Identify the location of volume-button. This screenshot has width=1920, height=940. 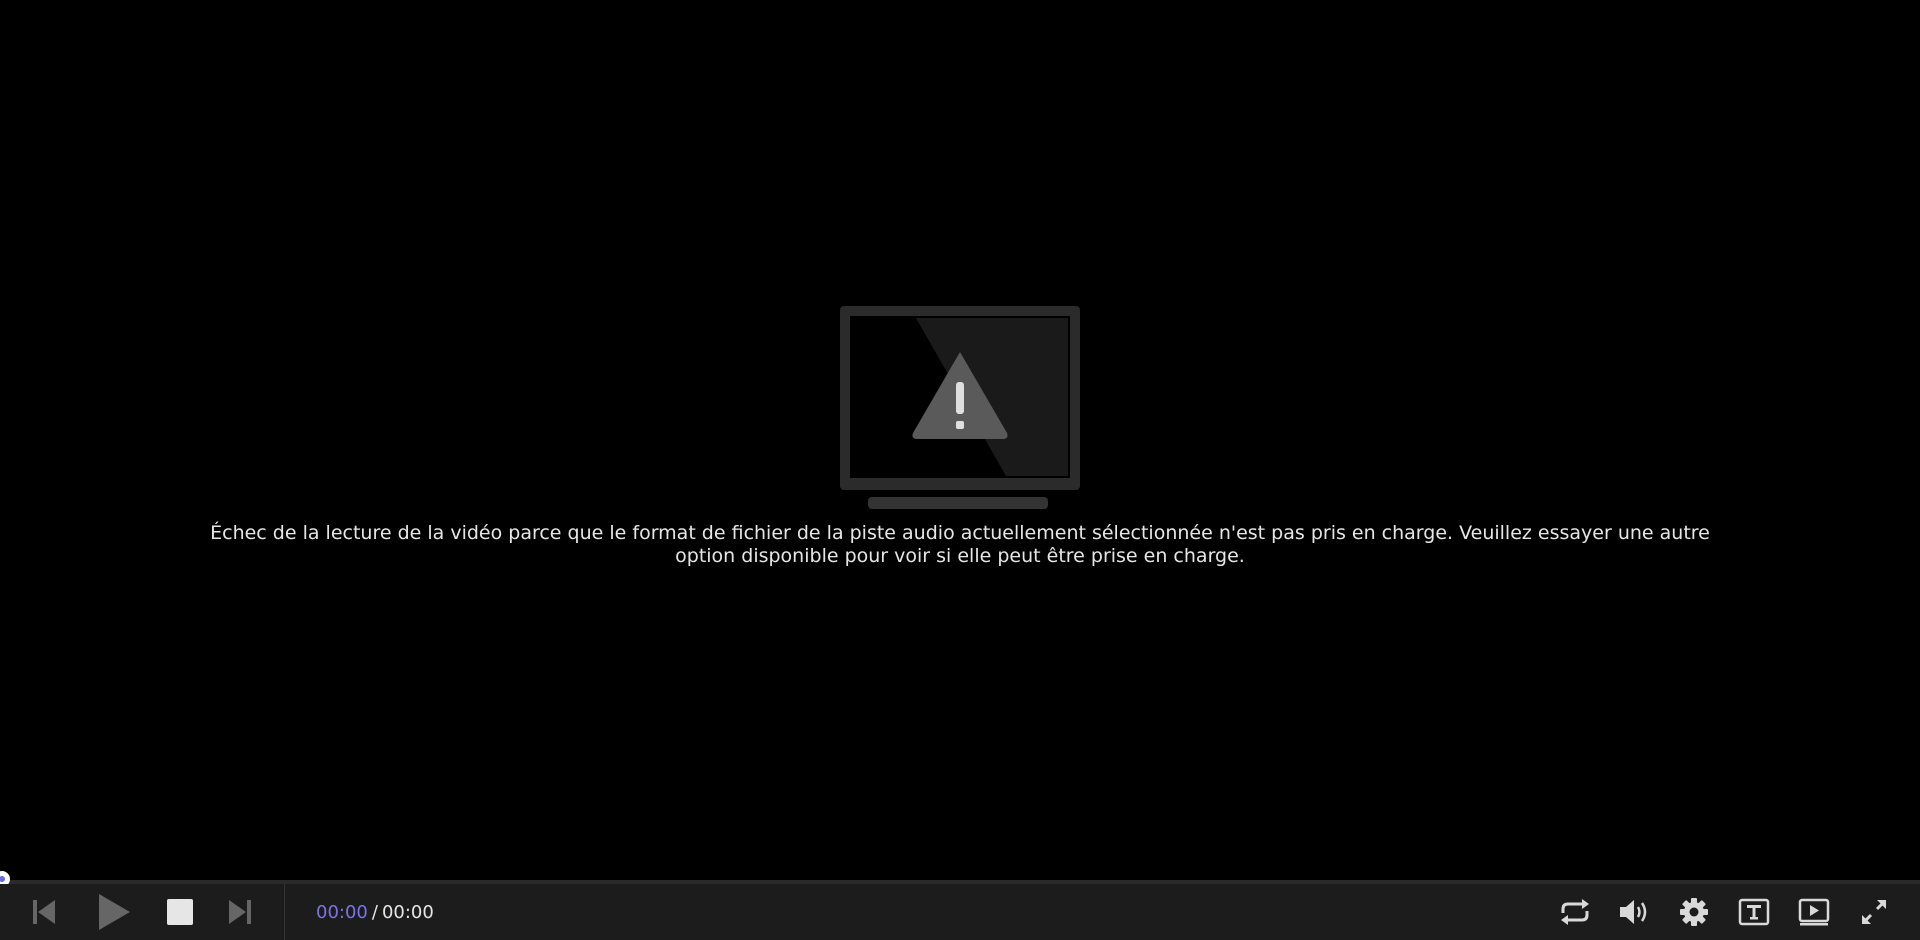
(1634, 912).